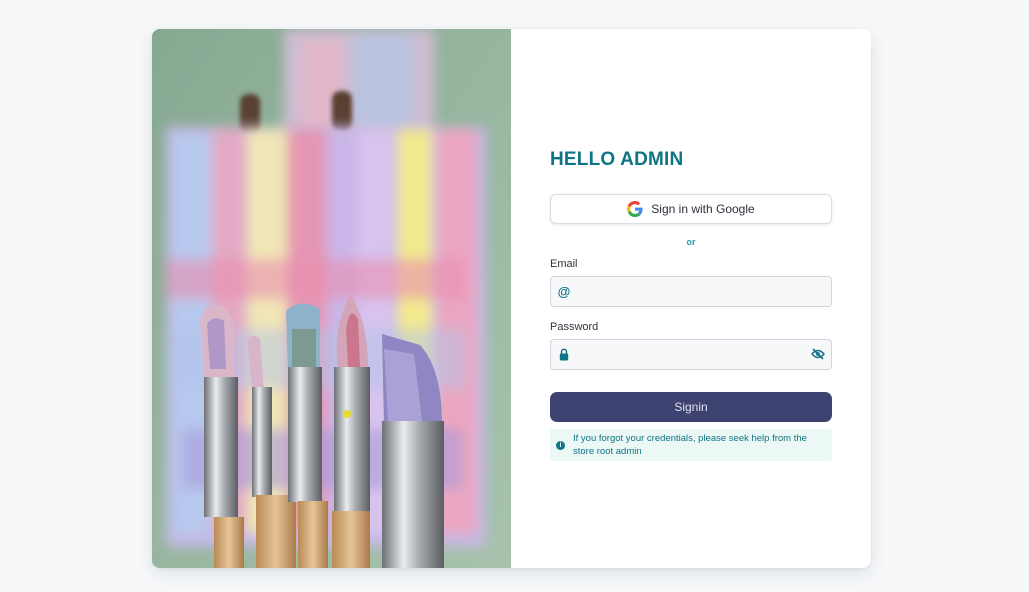 The height and width of the screenshot is (592, 1029). I want to click on password-label: Password, so click(574, 327).